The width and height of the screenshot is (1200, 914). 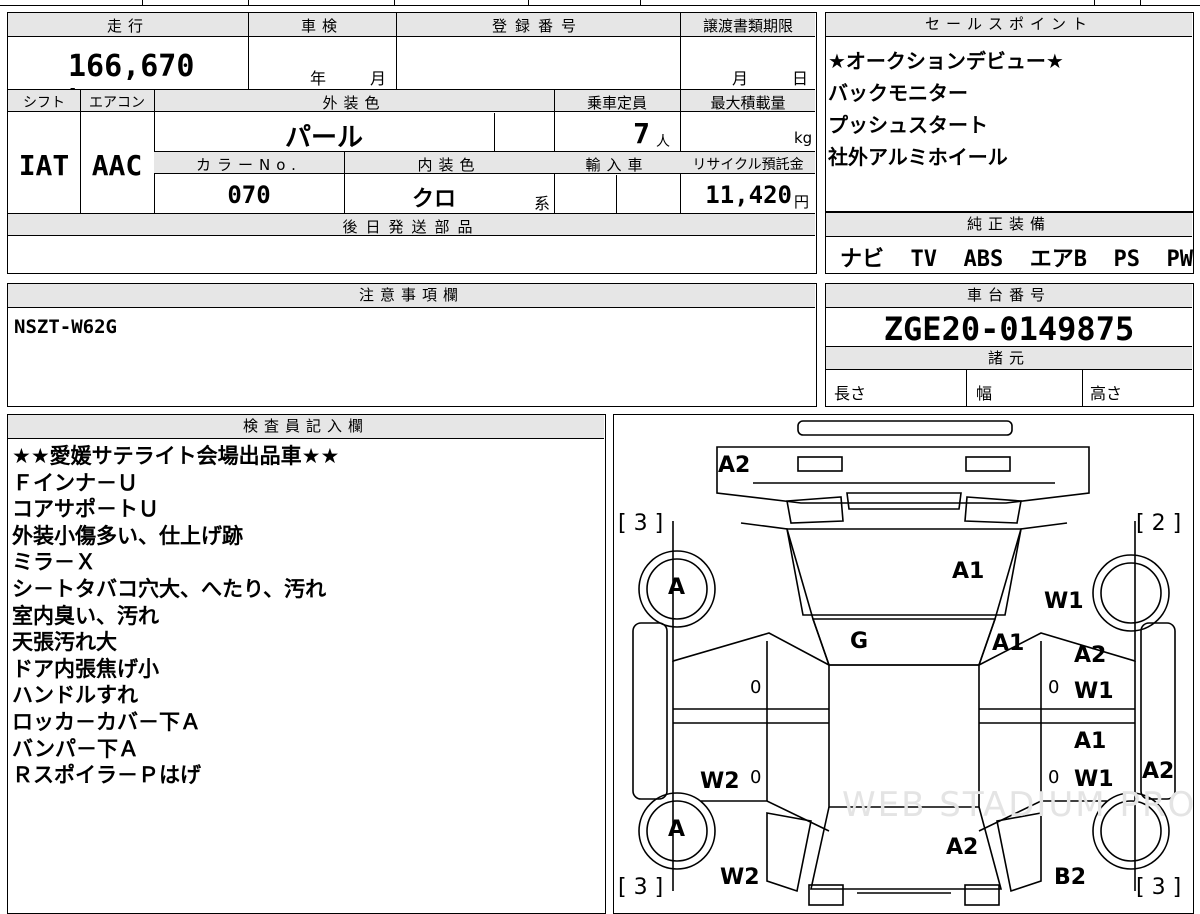 I want to click on mark-right-quarter: B2, so click(x=1070, y=877).